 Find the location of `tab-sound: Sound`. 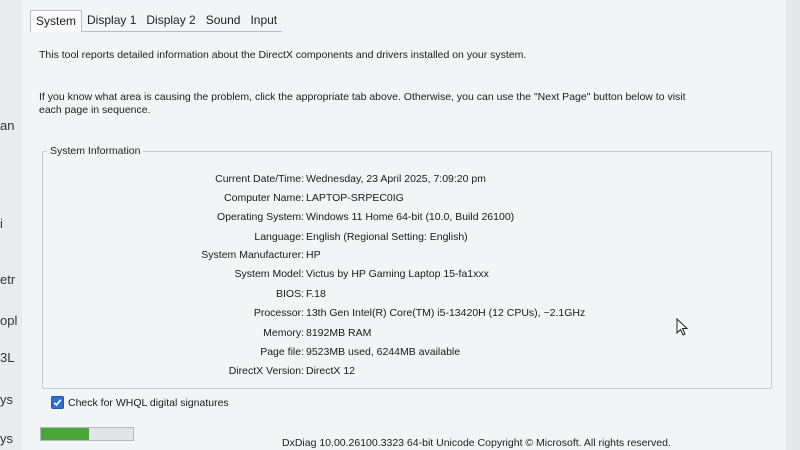

tab-sound: Sound is located at coordinates (223, 21).